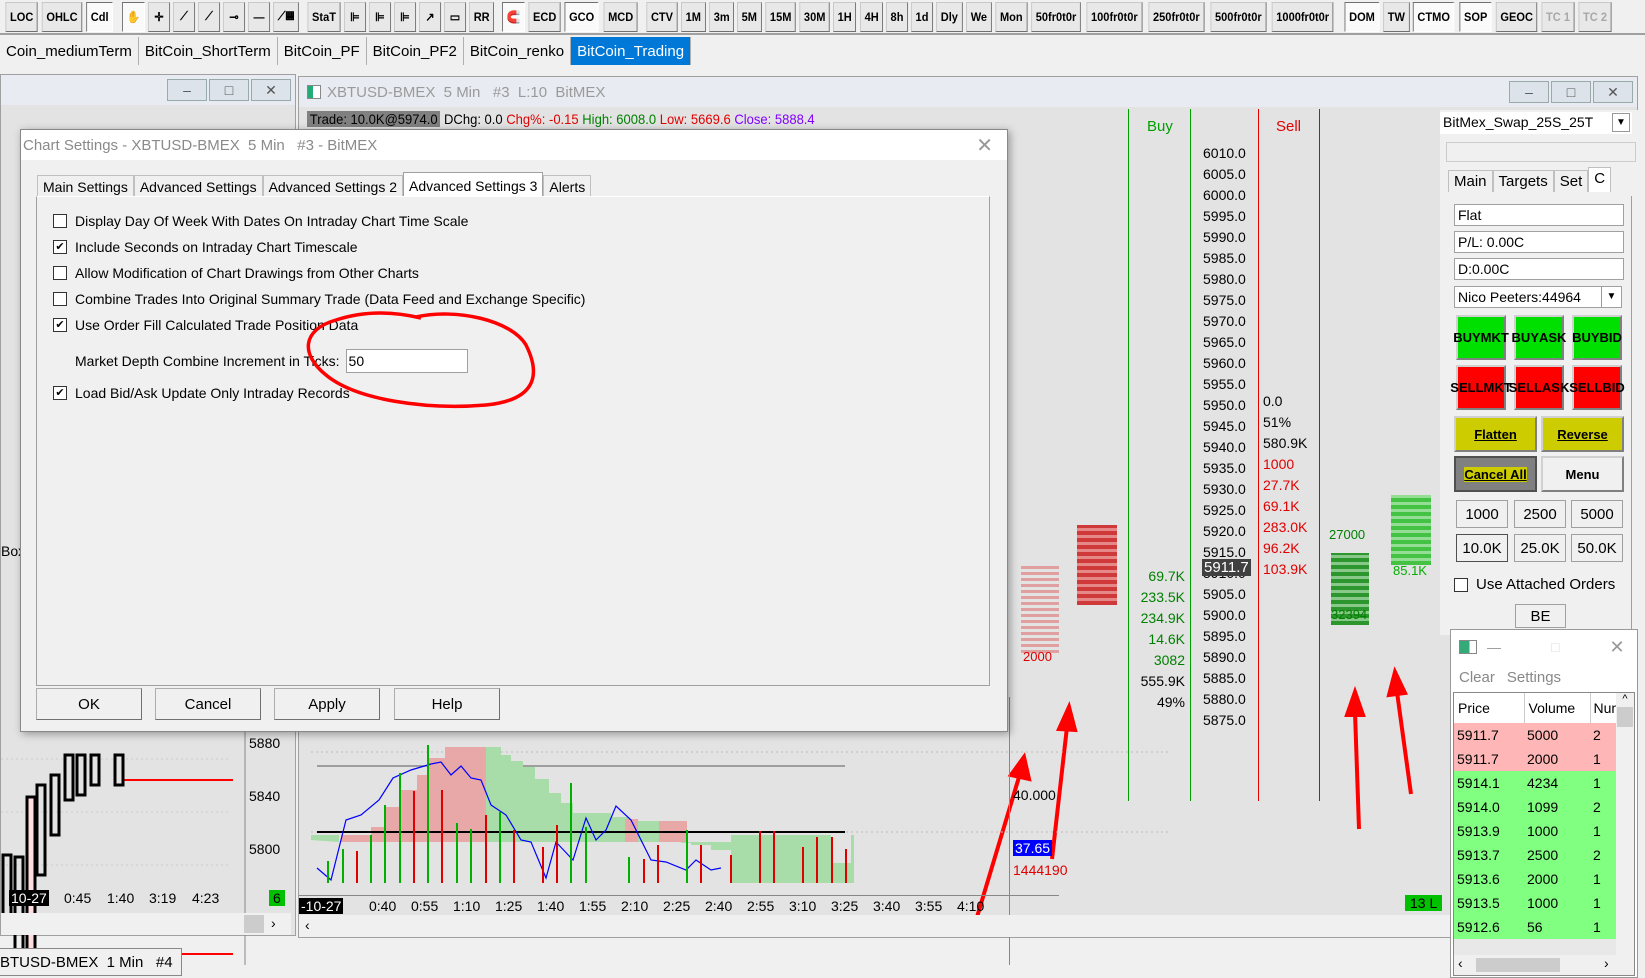  What do you see at coordinates (404, 16) in the screenshot?
I see `fib-time-icon: ⊫` at bounding box center [404, 16].